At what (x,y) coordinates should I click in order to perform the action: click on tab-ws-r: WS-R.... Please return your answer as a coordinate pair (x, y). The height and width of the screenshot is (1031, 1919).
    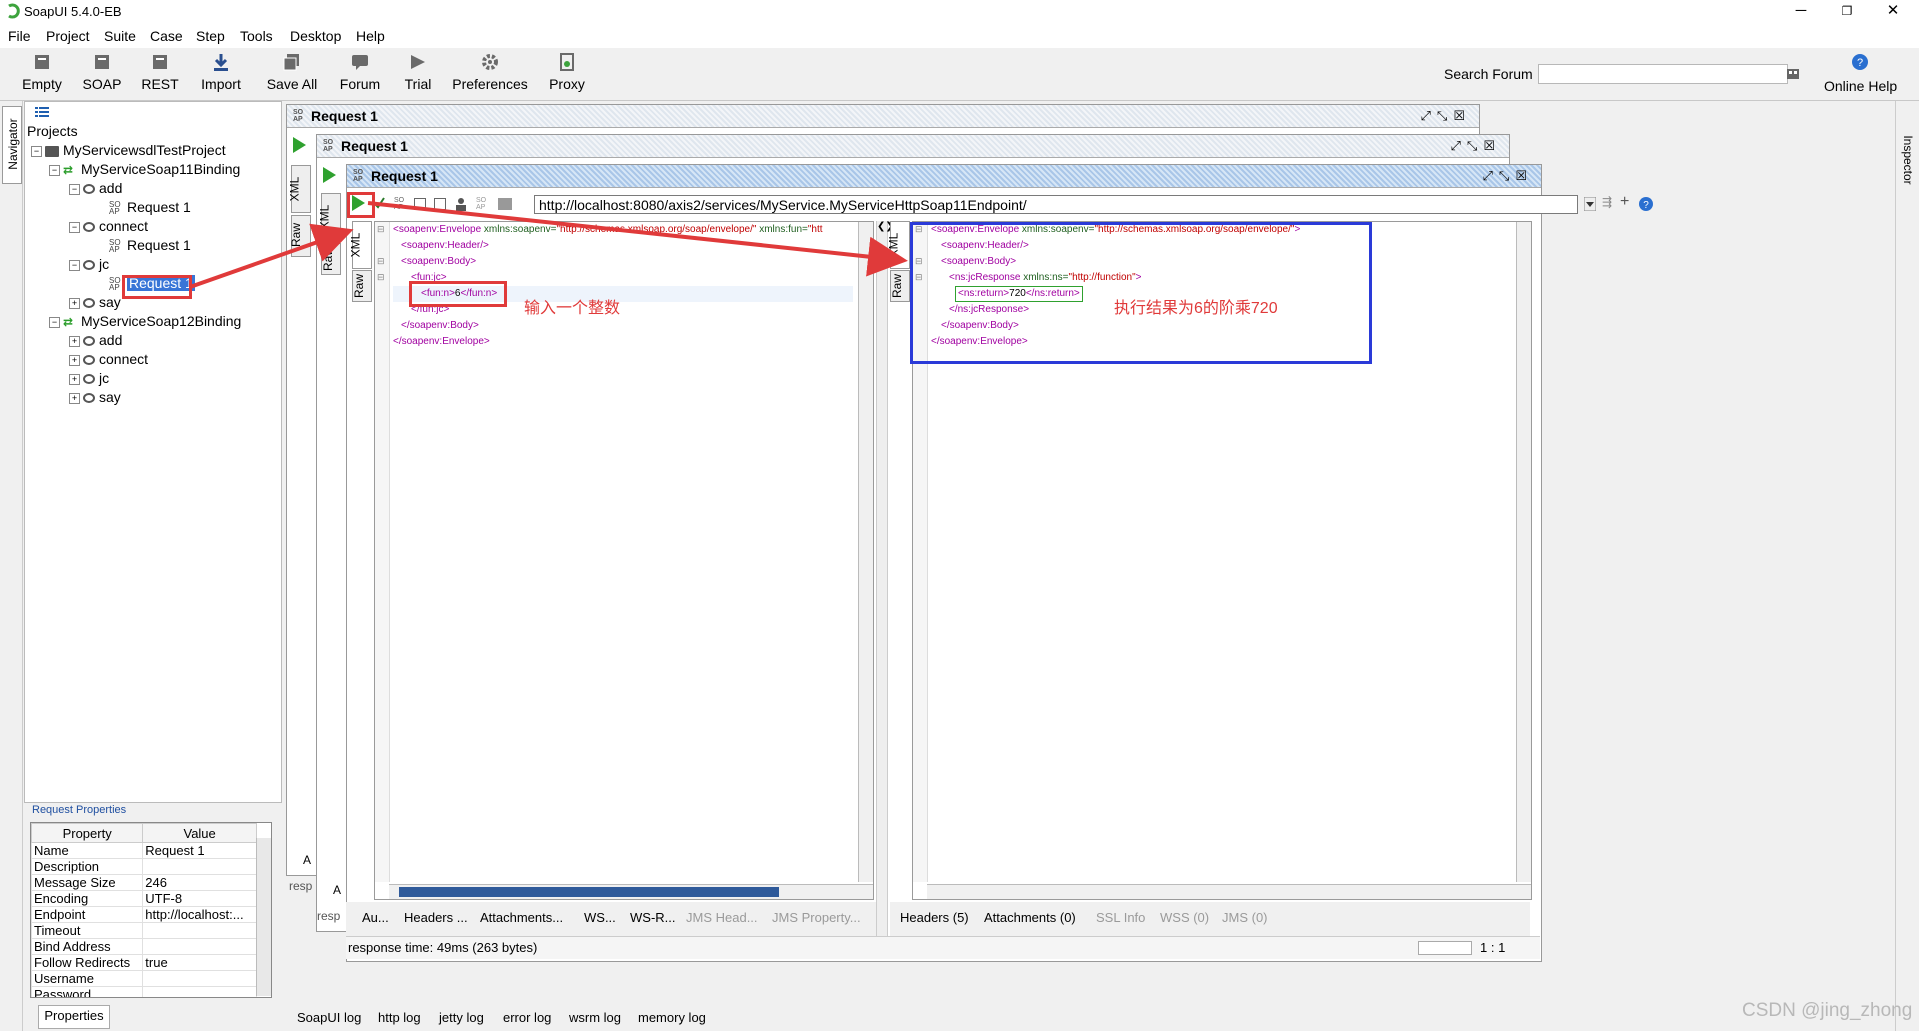
    Looking at the image, I should click on (653, 917).